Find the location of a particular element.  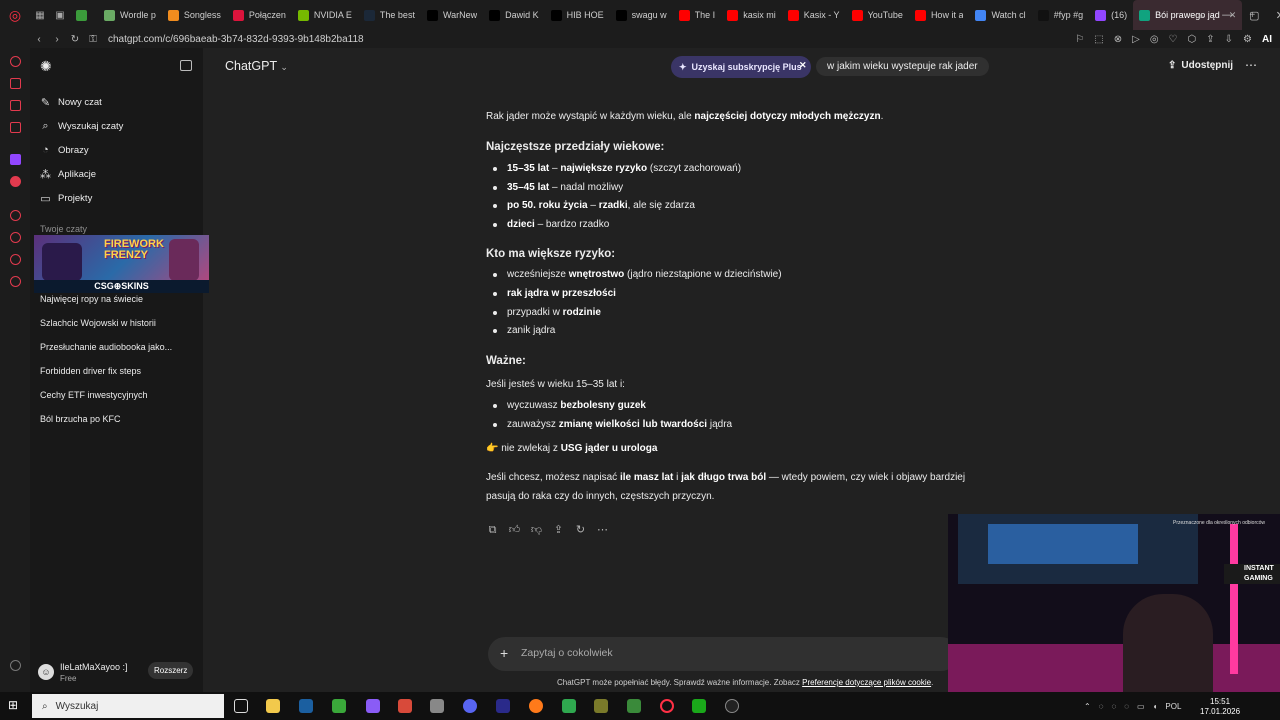

user-profile-row: ☺ IleLatMaXayoo :] Free Rozszerz is located at coordinates (120, 672).